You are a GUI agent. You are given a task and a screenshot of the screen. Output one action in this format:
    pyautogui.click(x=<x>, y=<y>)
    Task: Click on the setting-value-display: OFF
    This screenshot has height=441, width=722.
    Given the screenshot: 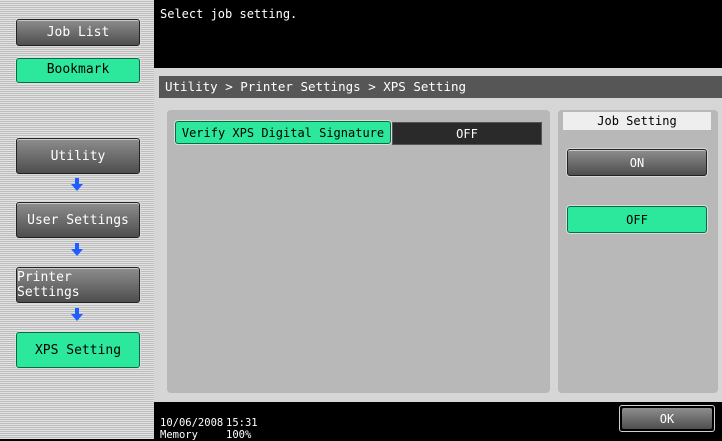 What is the action you would take?
    pyautogui.click(x=467, y=133)
    